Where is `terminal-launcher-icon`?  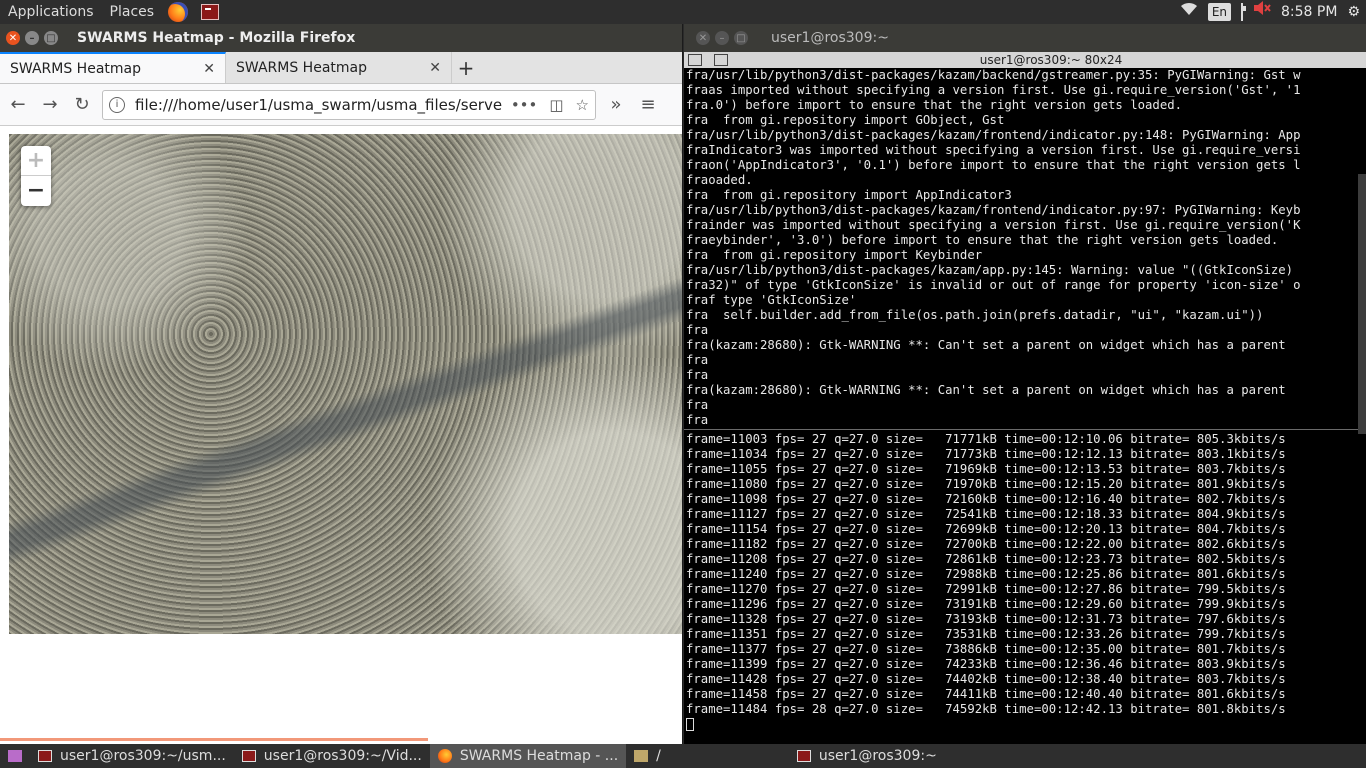
terminal-launcher-icon is located at coordinates (210, 12).